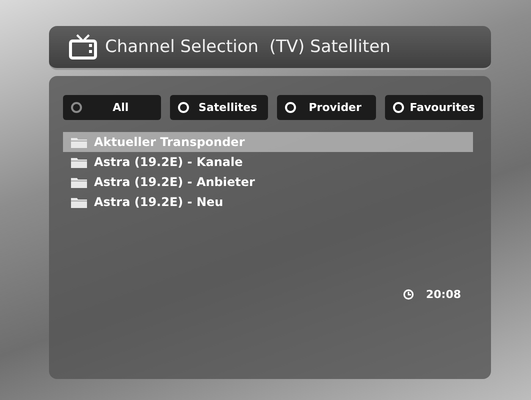 The image size is (531, 400). I want to click on clock-time: 20:08, so click(443, 294).